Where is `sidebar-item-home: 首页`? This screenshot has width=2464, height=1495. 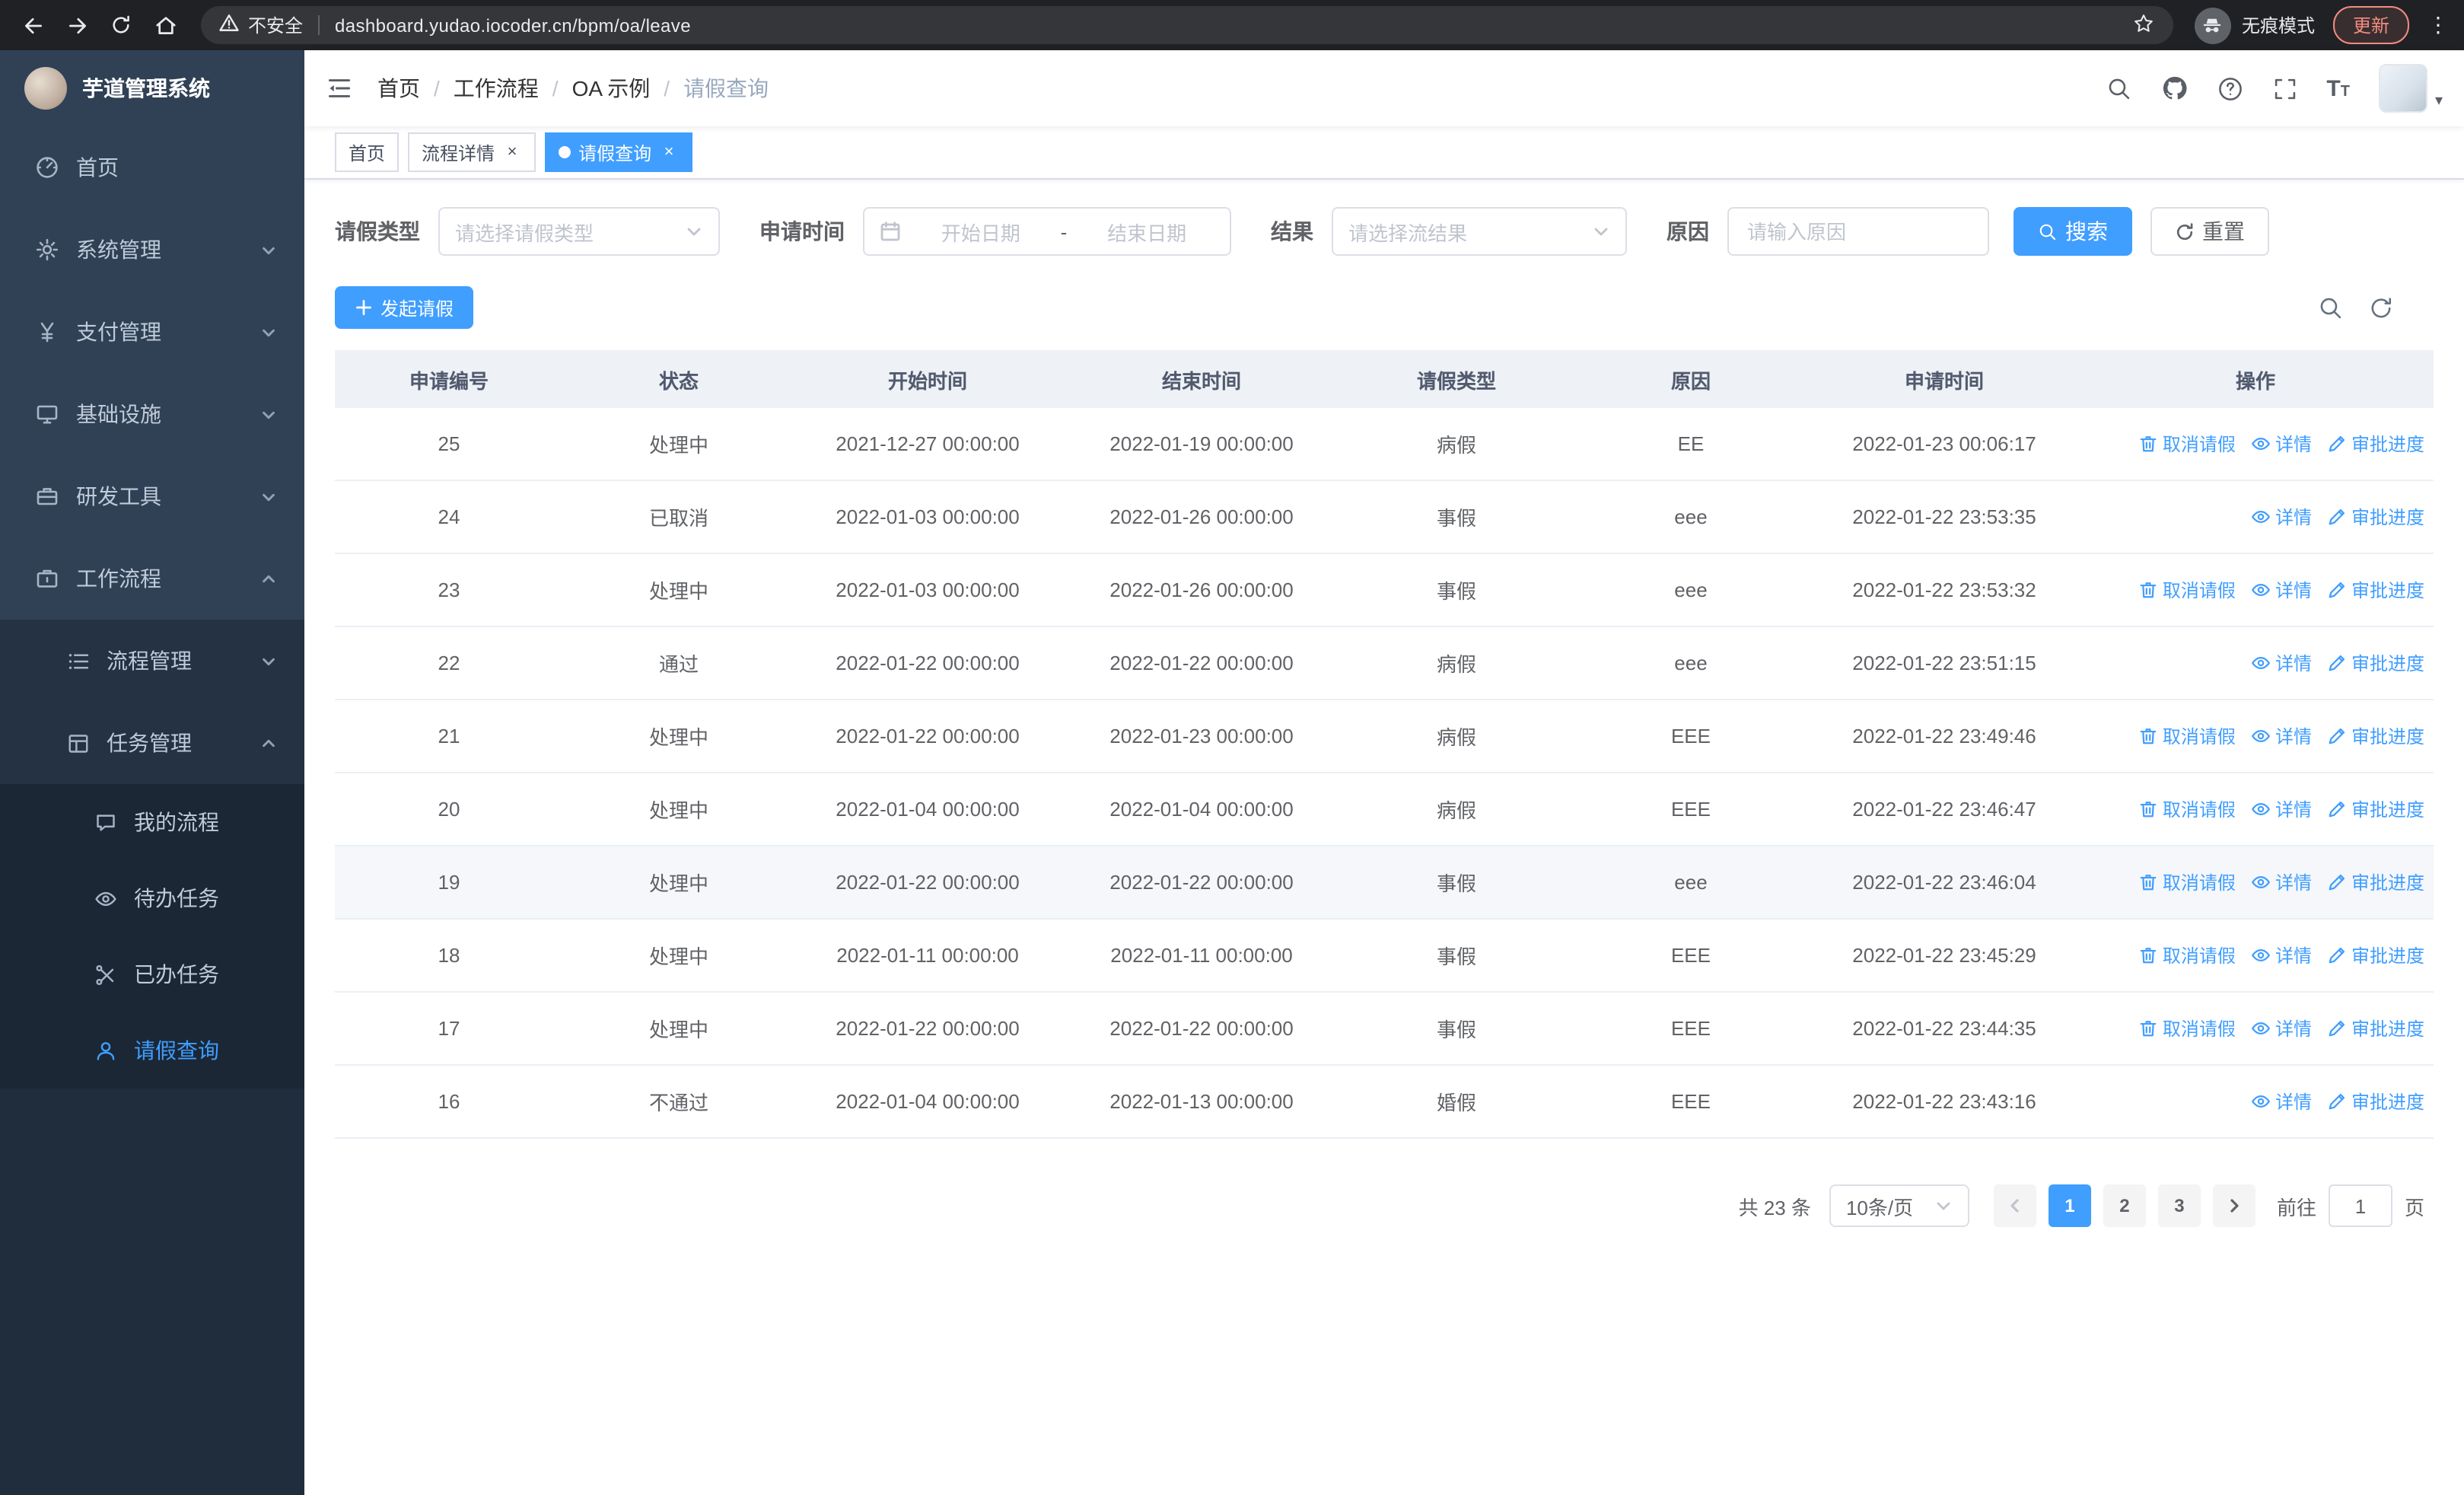
sidebar-item-home: 首页 is located at coordinates (152, 168).